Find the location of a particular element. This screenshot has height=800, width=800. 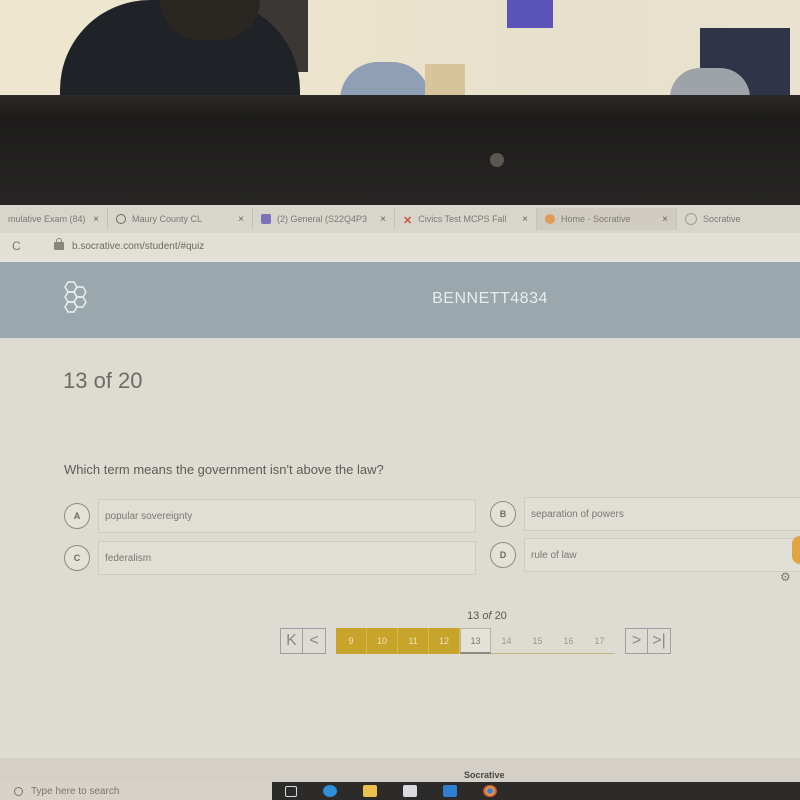

address-bar: C b.socrative.com/student/#quiz is located at coordinates (400, 246).